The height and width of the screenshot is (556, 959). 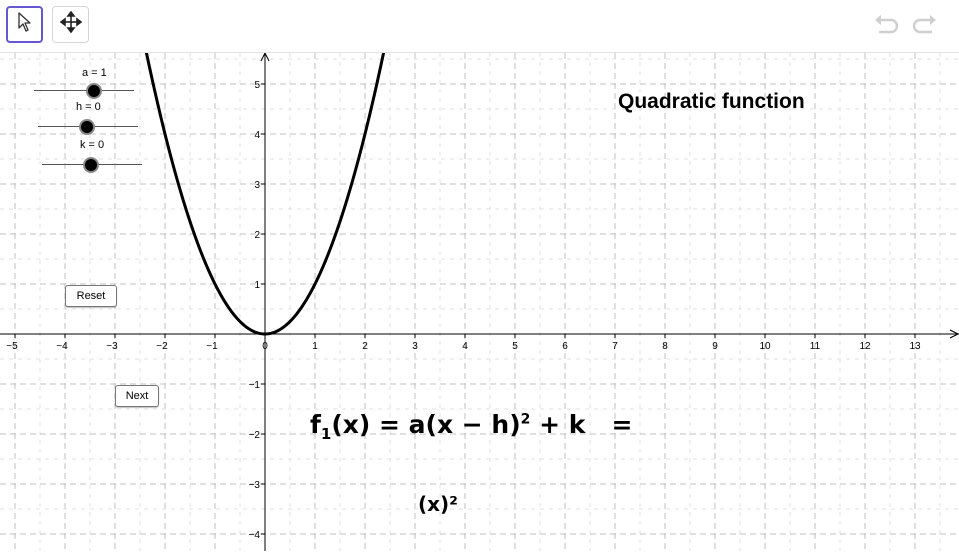 I want to click on redo-icon, so click(x=924, y=26).